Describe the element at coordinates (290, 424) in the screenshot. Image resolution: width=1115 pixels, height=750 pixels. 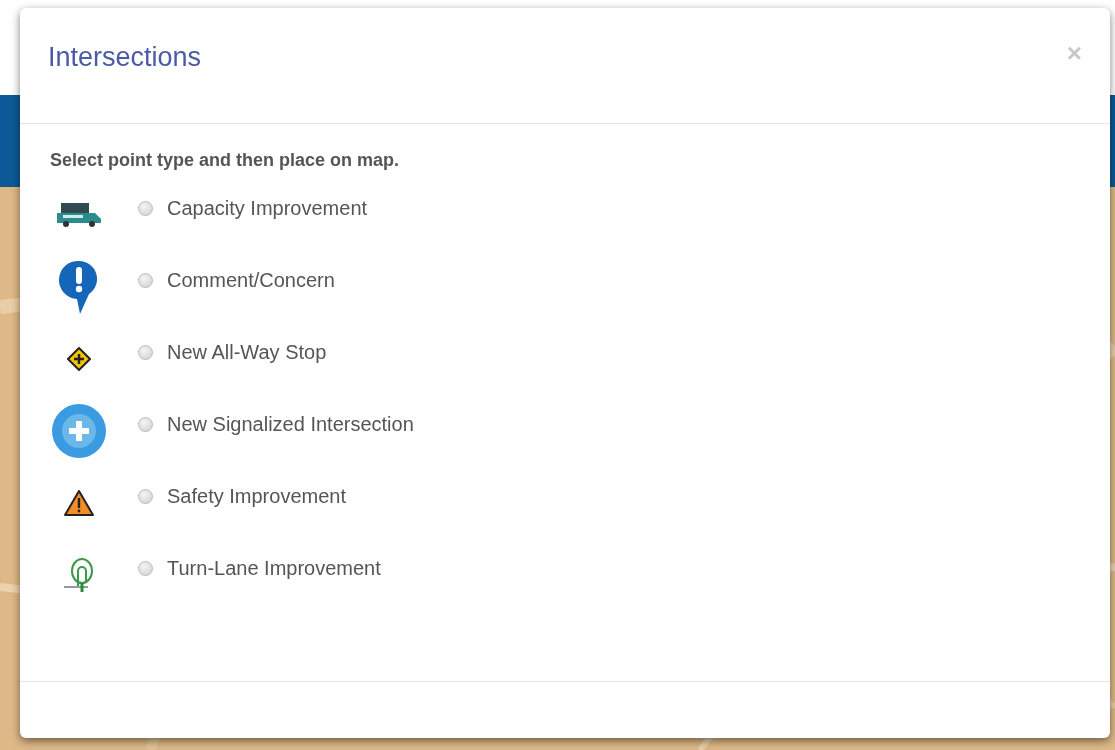
I see `option-label: New Signalized Intersection` at that location.